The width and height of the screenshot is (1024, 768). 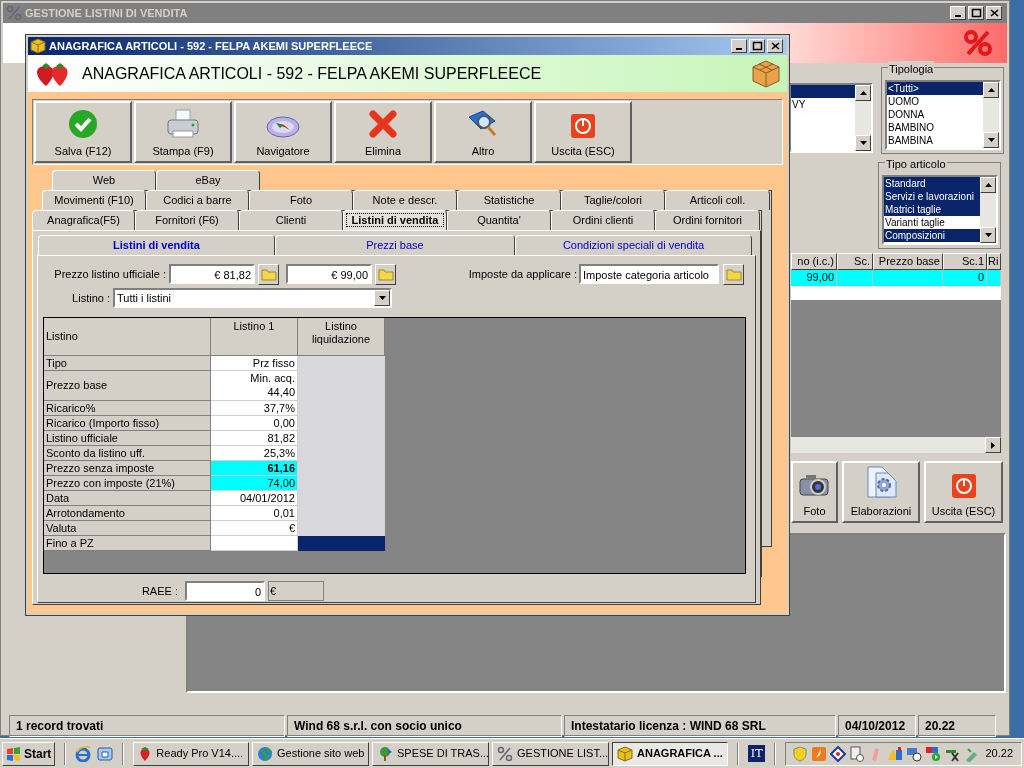 What do you see at coordinates (932, 183) in the screenshot?
I see `list-item: Standard` at bounding box center [932, 183].